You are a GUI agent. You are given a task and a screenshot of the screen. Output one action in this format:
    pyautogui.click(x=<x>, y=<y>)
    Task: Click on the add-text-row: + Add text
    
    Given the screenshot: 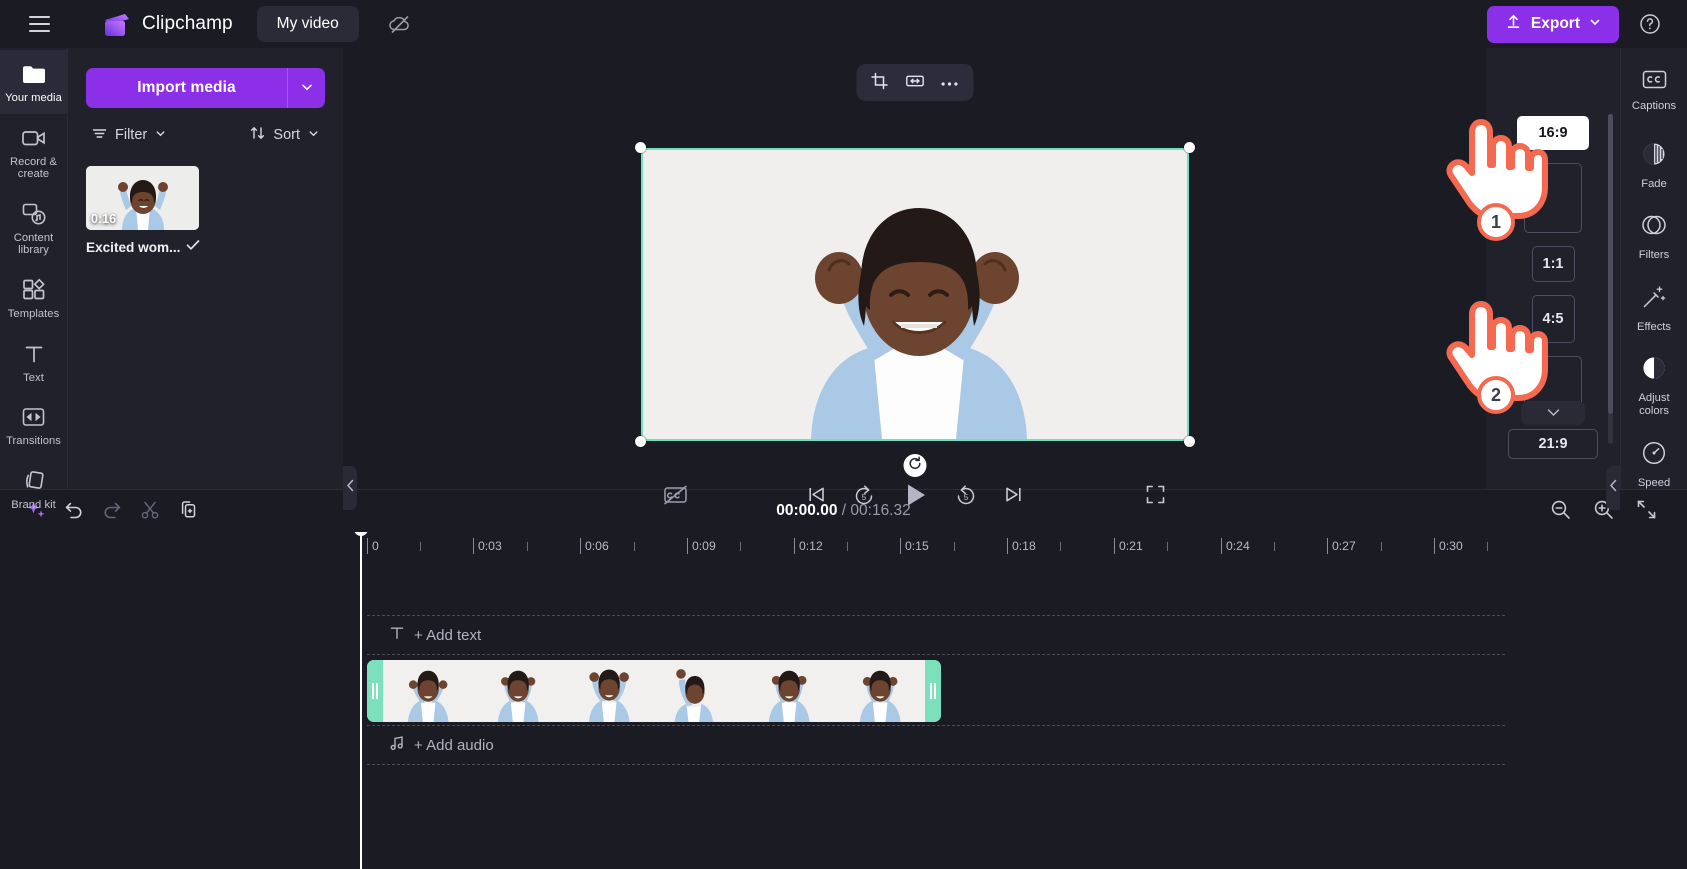 What is the action you would take?
    pyautogui.click(x=936, y=635)
    